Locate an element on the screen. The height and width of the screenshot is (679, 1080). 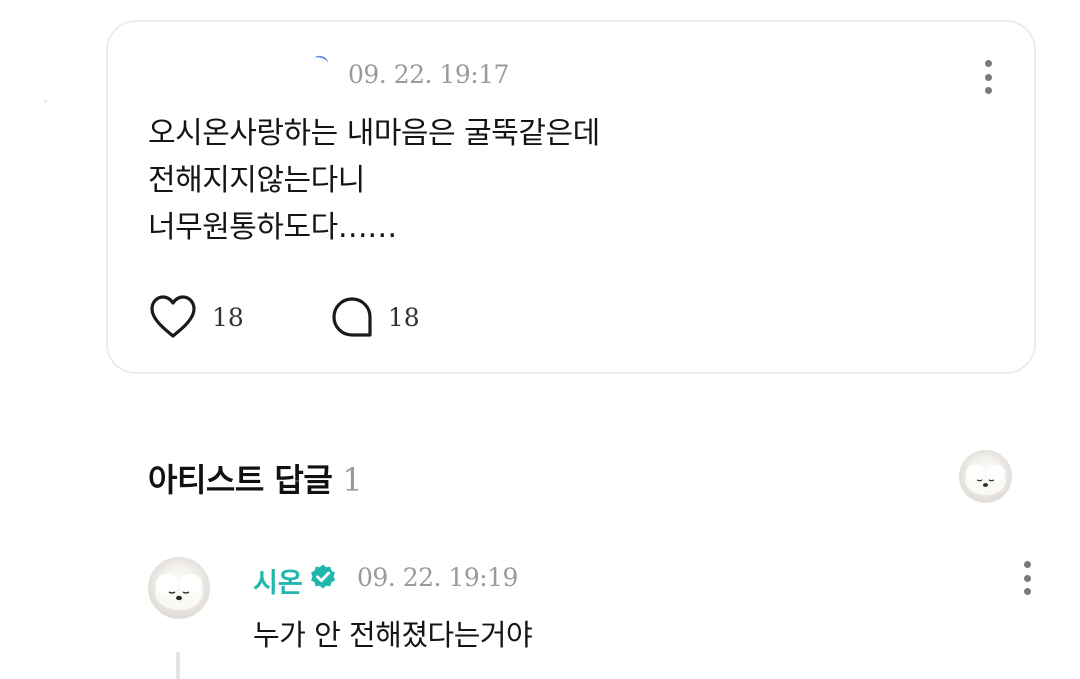
post-line: 오시온사랑하는 내마음은 굴뚝같은데 is located at coordinates (374, 133).